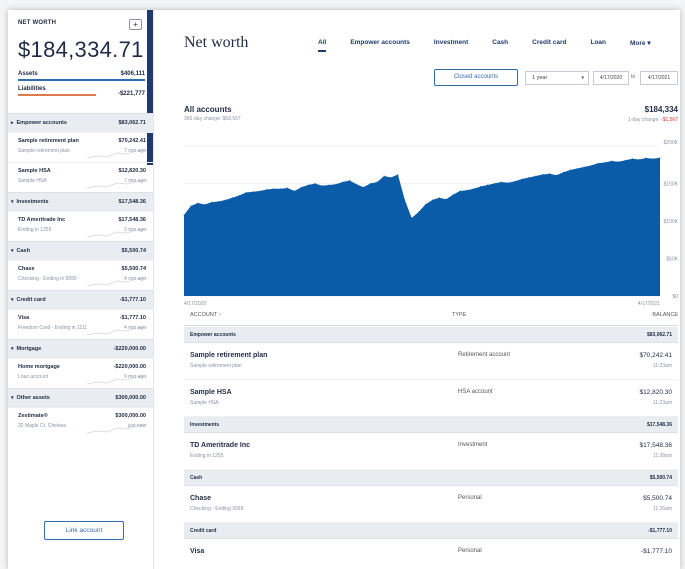 The height and width of the screenshot is (569, 685). I want to click on account-updated-time: 11:23am, so click(662, 403).